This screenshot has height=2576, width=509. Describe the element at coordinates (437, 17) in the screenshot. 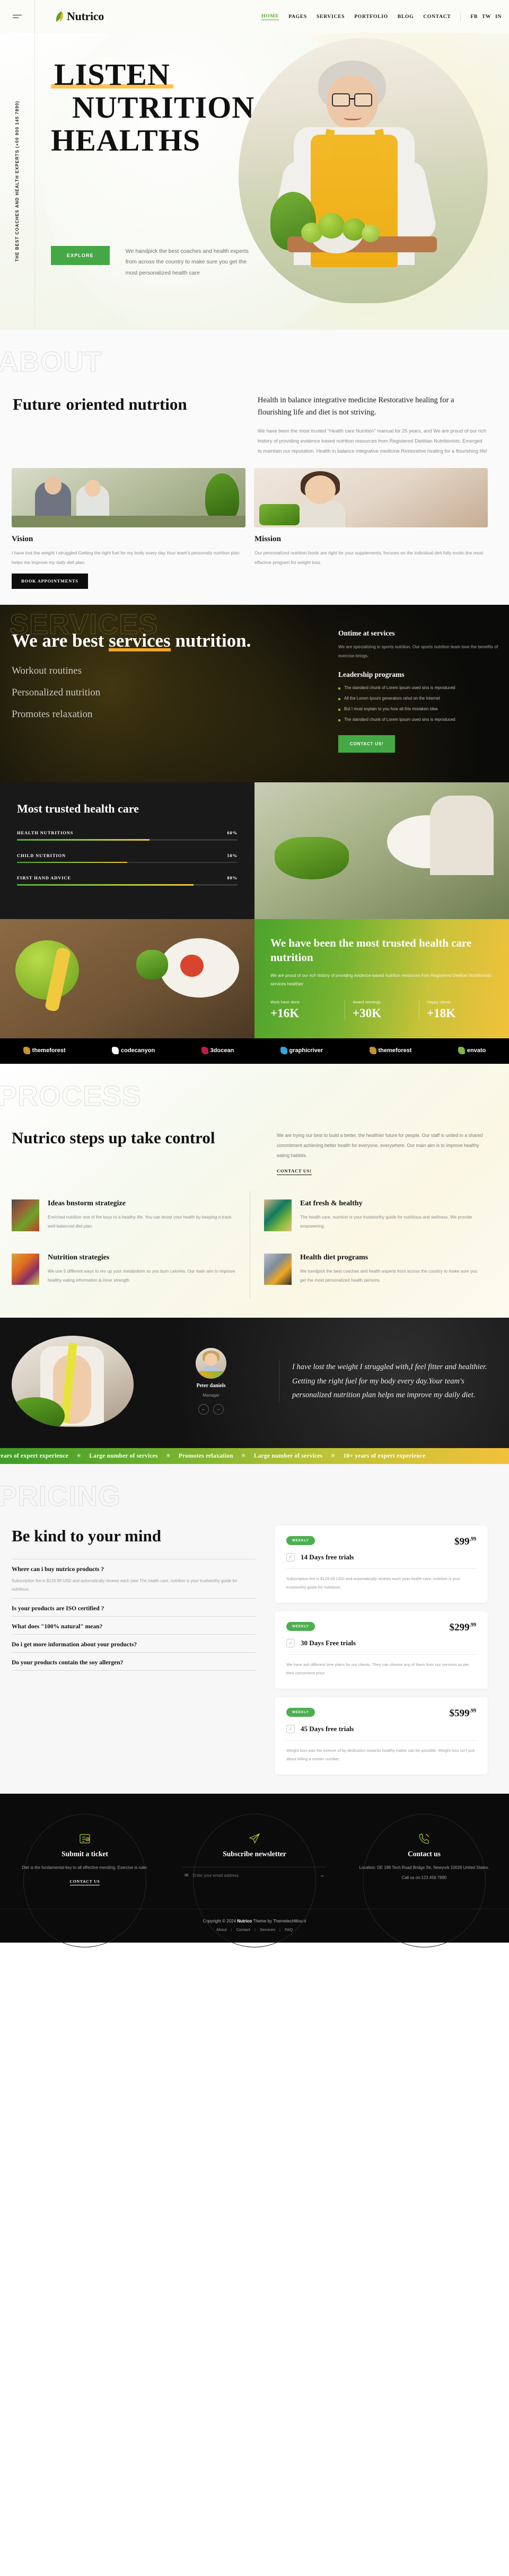

I see `nav-item-contact: CONTACT` at that location.